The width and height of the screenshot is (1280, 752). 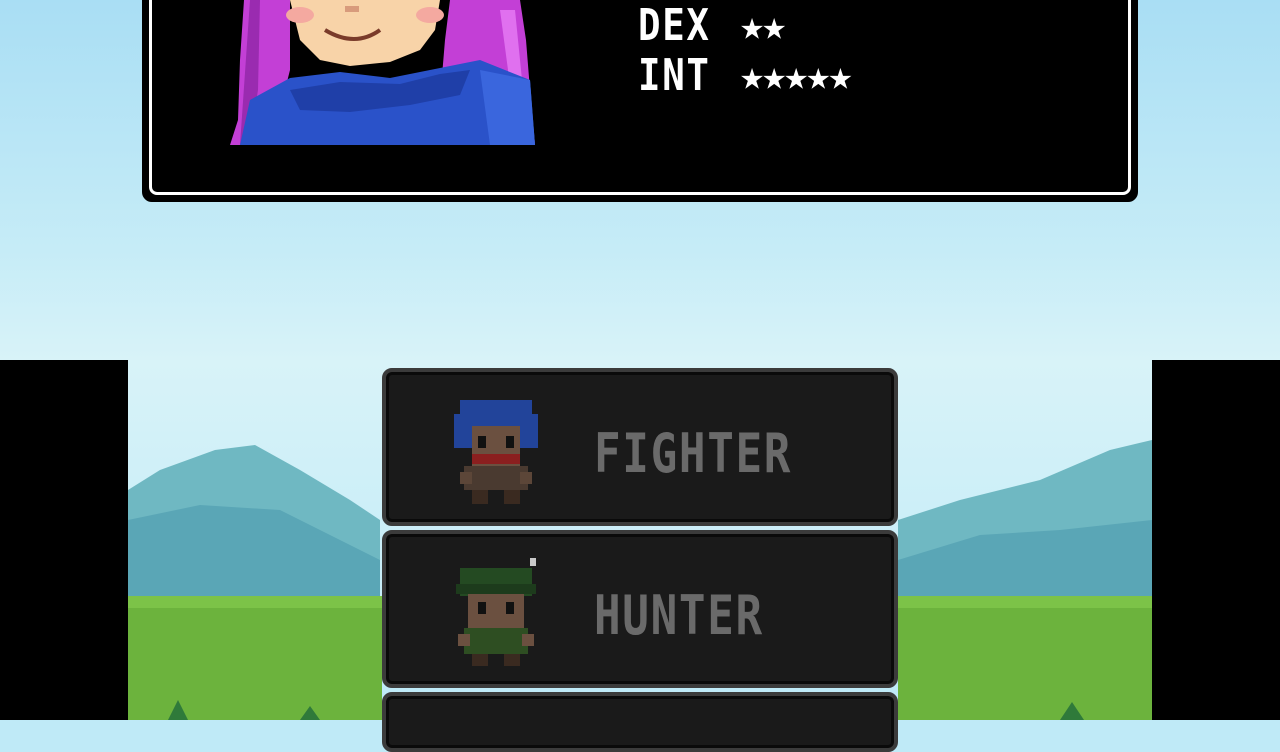 I want to click on left-letterbox, so click(x=64, y=540).